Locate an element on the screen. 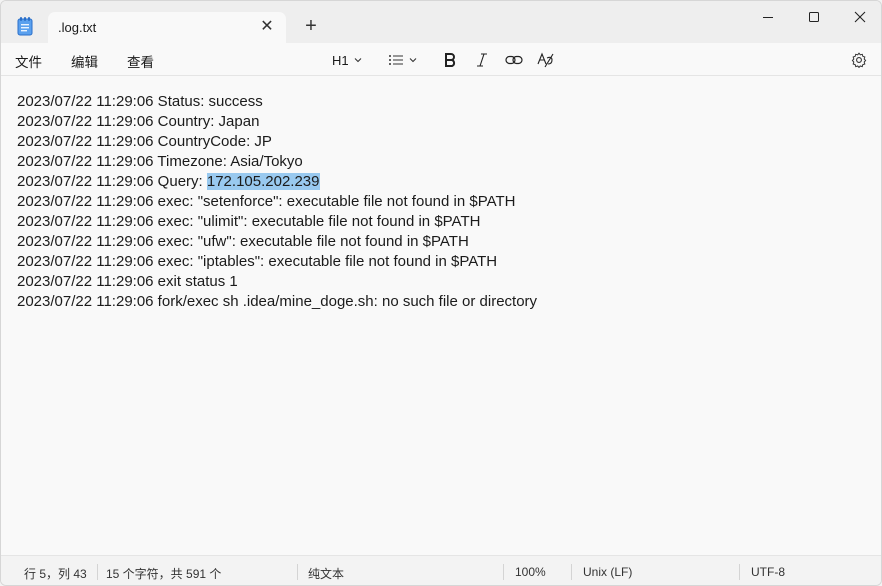 The width and height of the screenshot is (882, 586). italic-button is located at coordinates (482, 60).